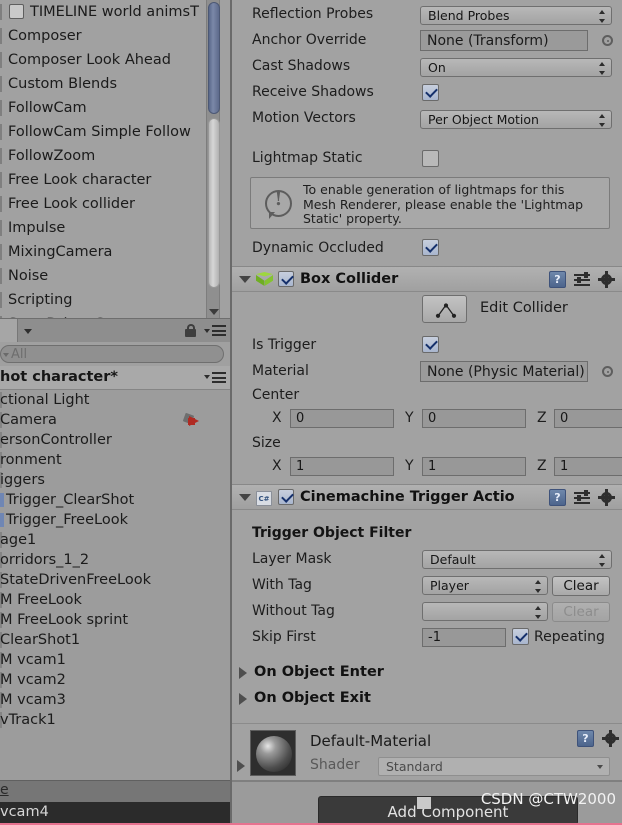 This screenshot has height=825, width=622. What do you see at coordinates (427, 279) in the screenshot?
I see `component-header-box-collider: Box Collider ?` at bounding box center [427, 279].